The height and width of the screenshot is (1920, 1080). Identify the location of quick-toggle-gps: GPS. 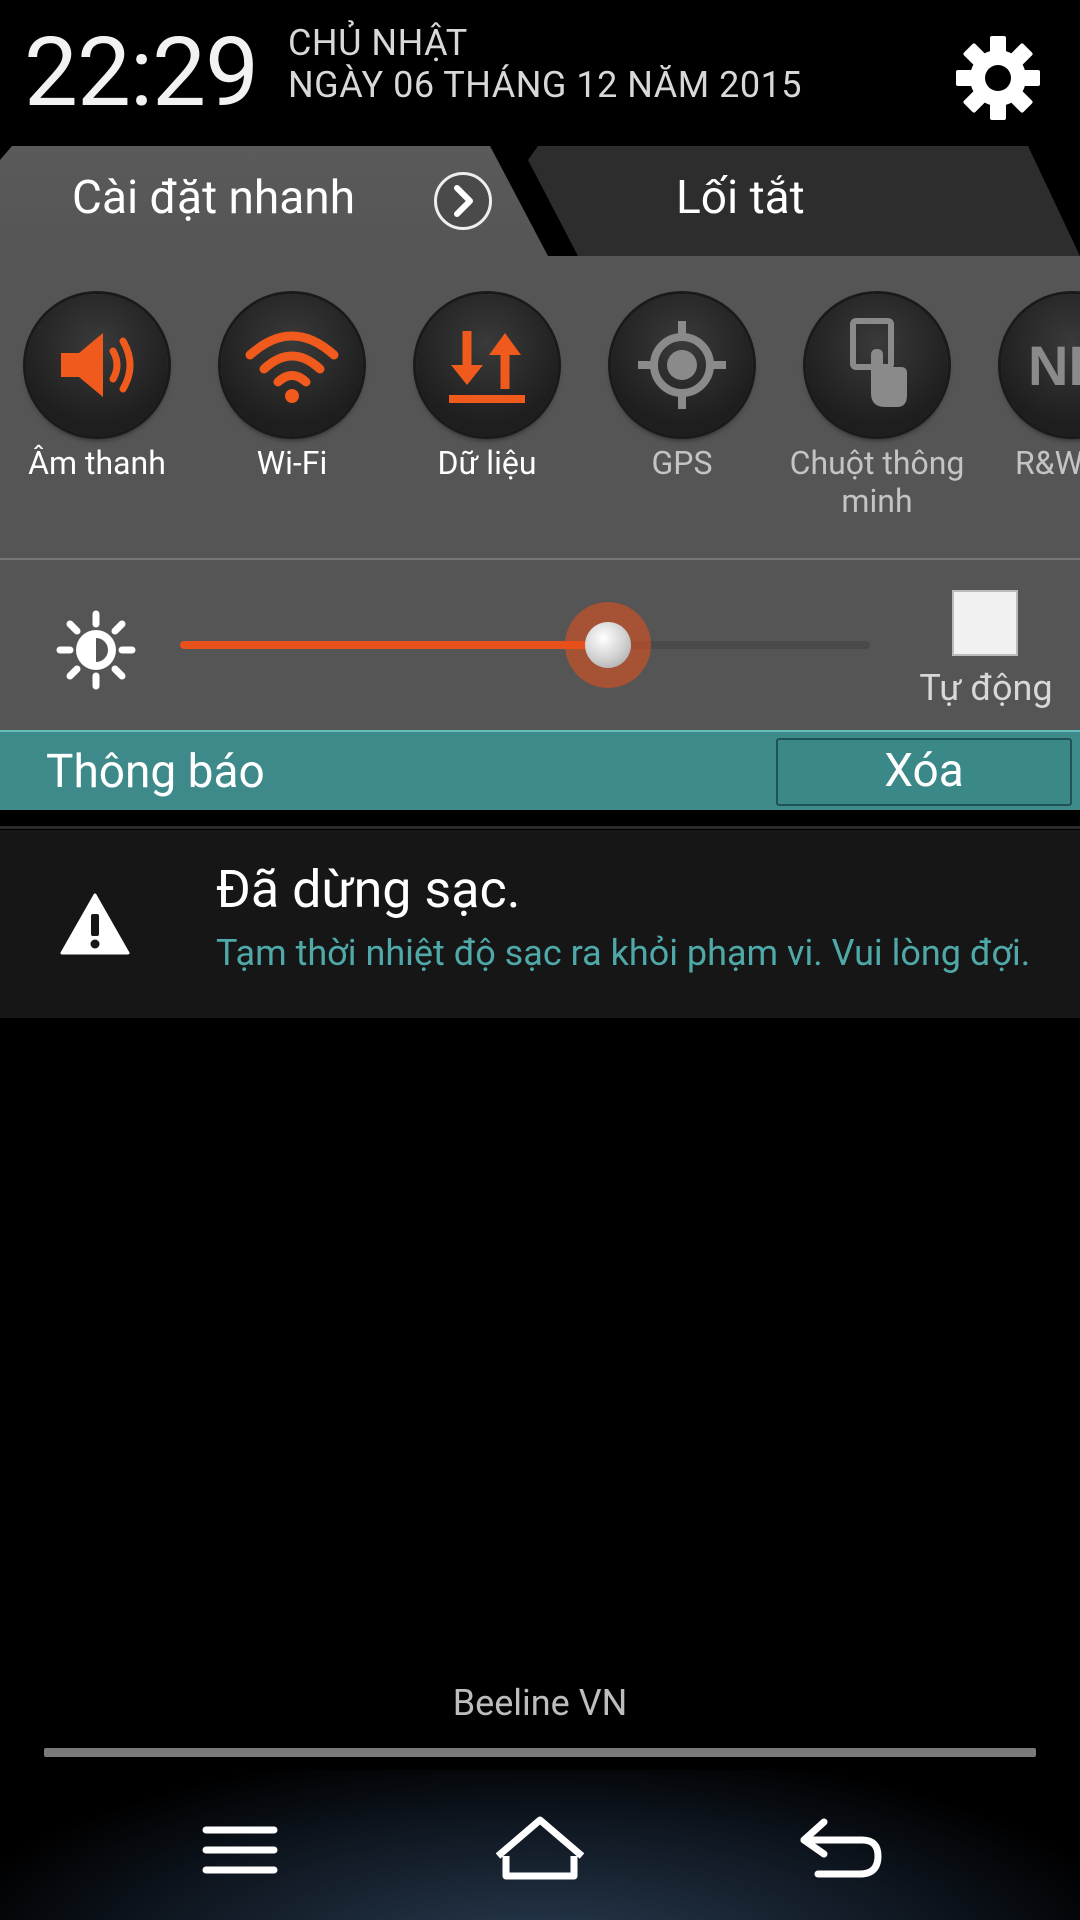
(682, 388).